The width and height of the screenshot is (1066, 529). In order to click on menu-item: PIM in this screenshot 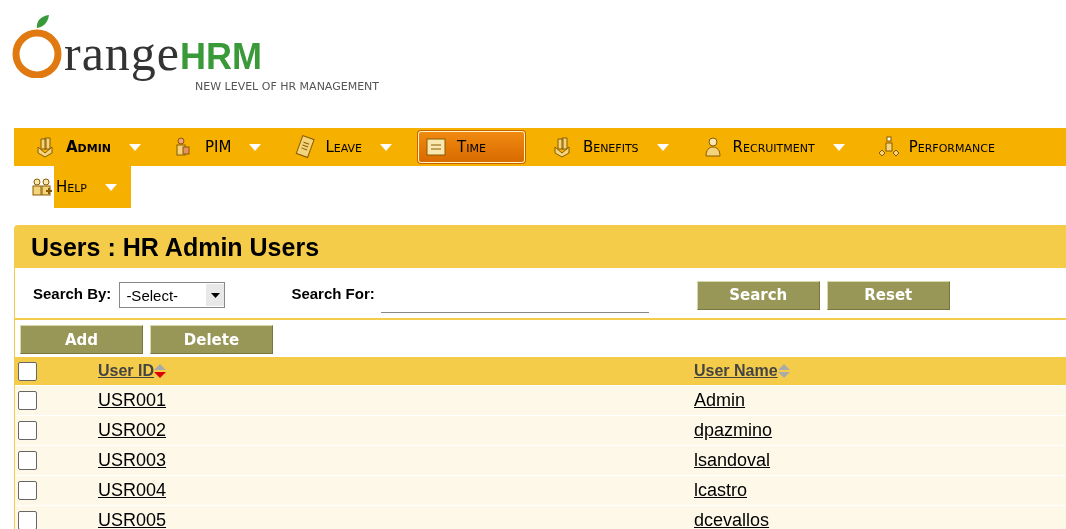, I will do `click(217, 147)`.